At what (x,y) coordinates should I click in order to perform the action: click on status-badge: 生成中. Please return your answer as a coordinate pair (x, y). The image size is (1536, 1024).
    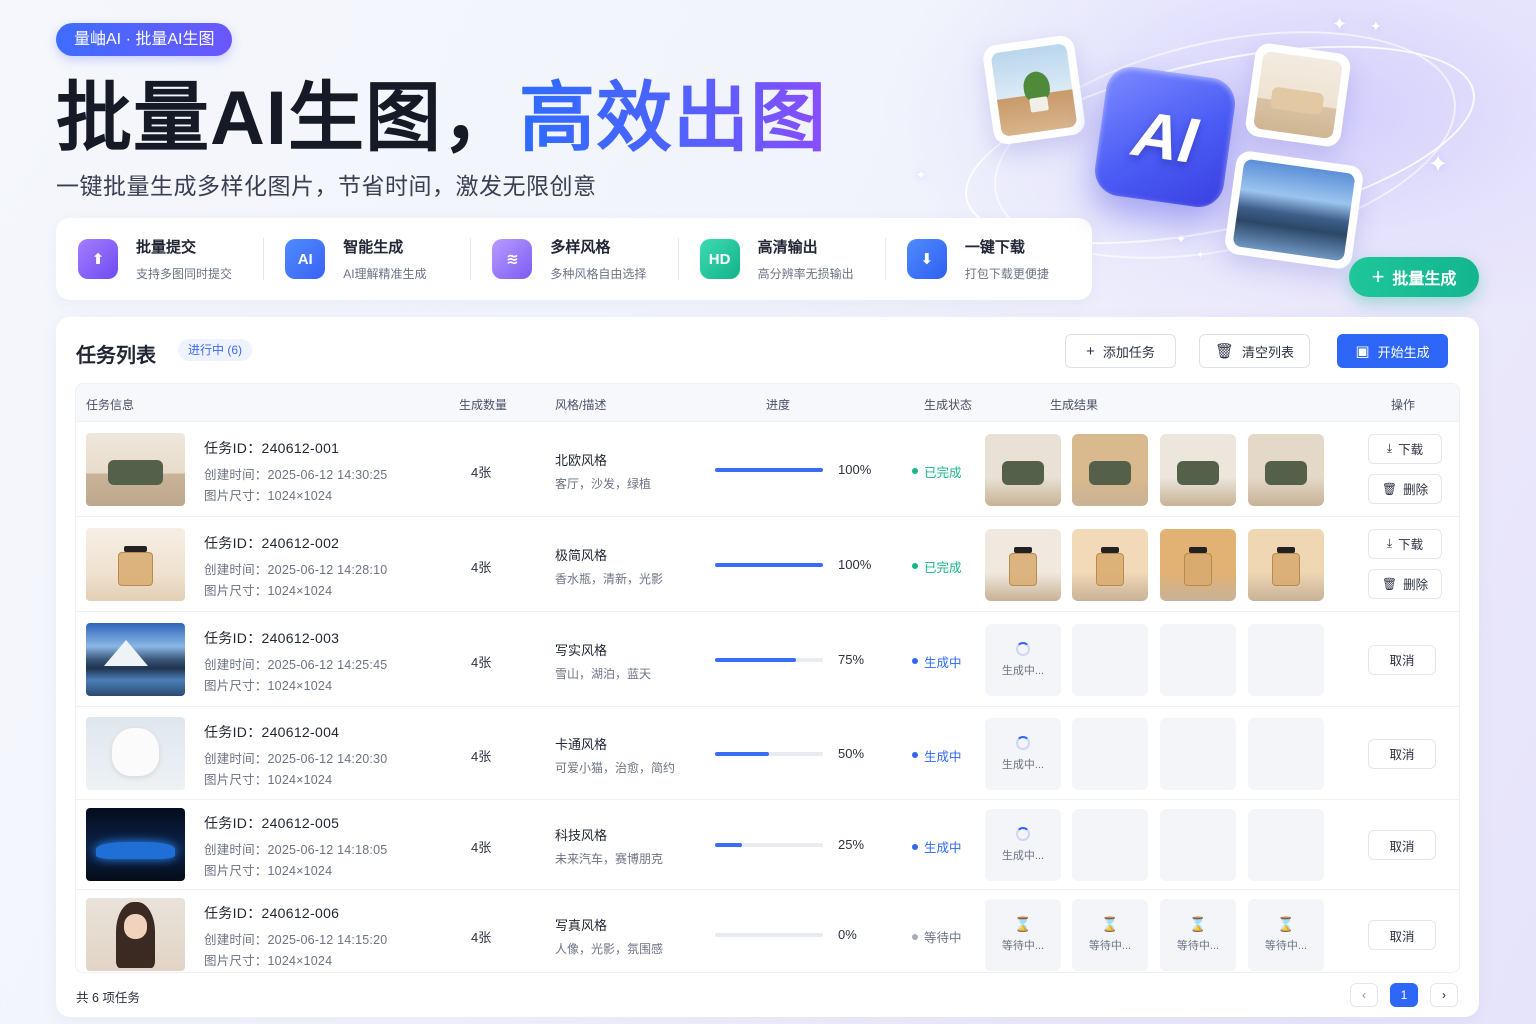
    Looking at the image, I should click on (937, 661).